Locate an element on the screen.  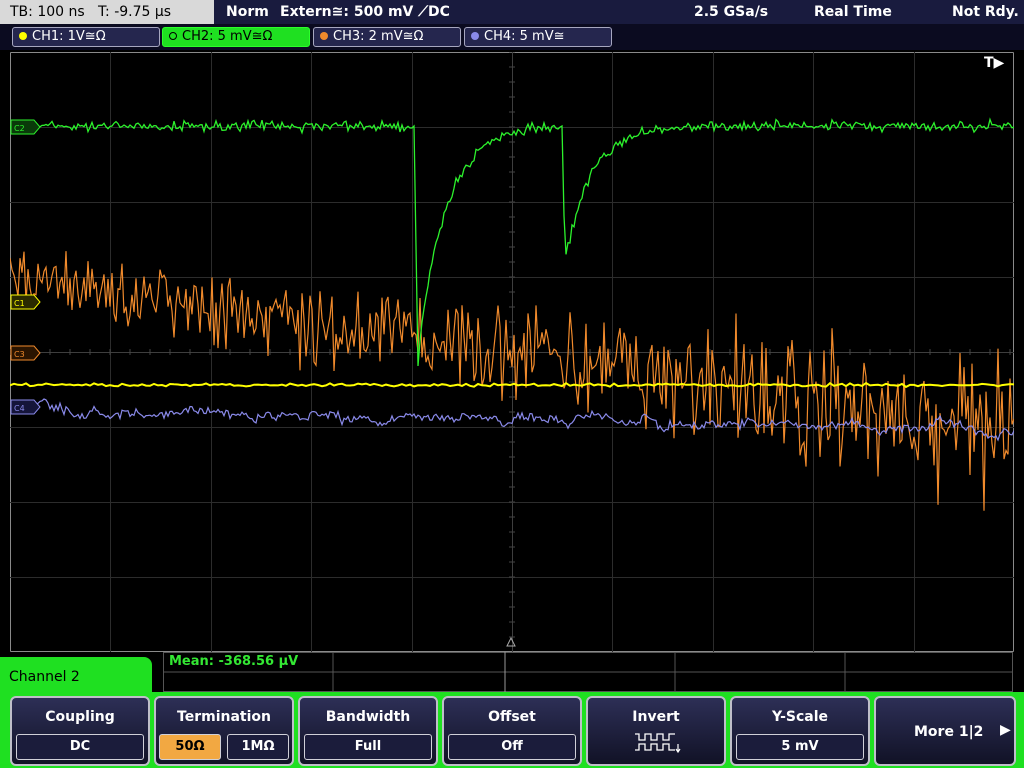
ch2-marker-label: C2 is located at coordinates (19, 128).